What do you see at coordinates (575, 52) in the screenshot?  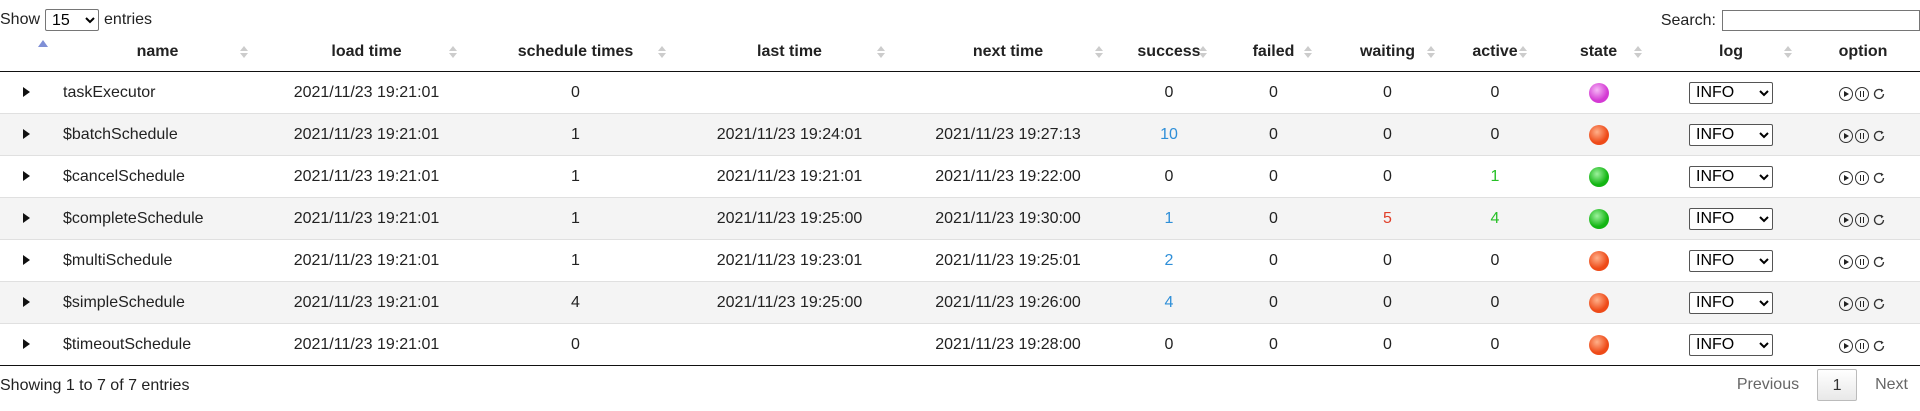 I see `column-header-schedule-times: schedule times` at bounding box center [575, 52].